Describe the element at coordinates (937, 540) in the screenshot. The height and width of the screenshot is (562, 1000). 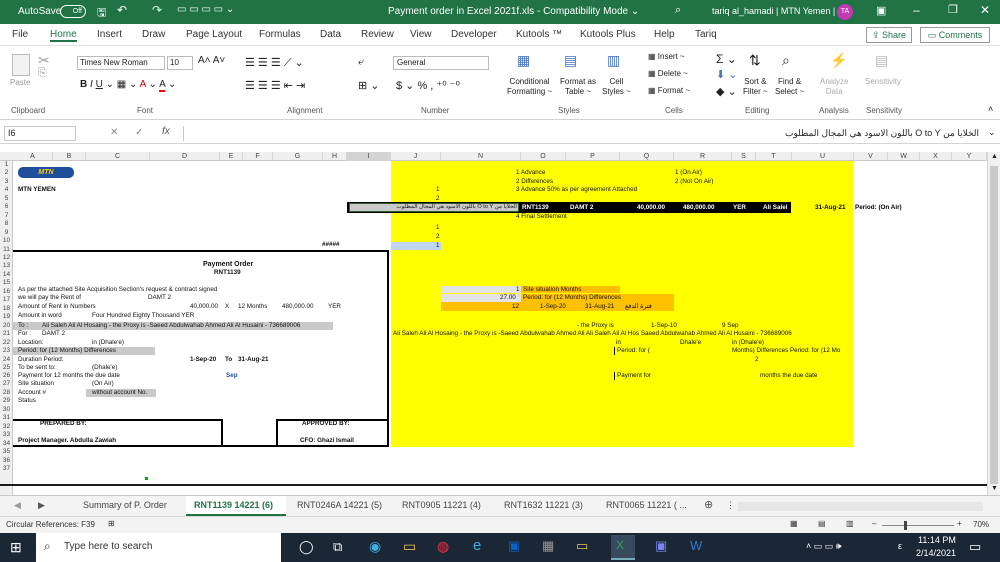
I see `taskbar-time: 11:14 PM` at that location.